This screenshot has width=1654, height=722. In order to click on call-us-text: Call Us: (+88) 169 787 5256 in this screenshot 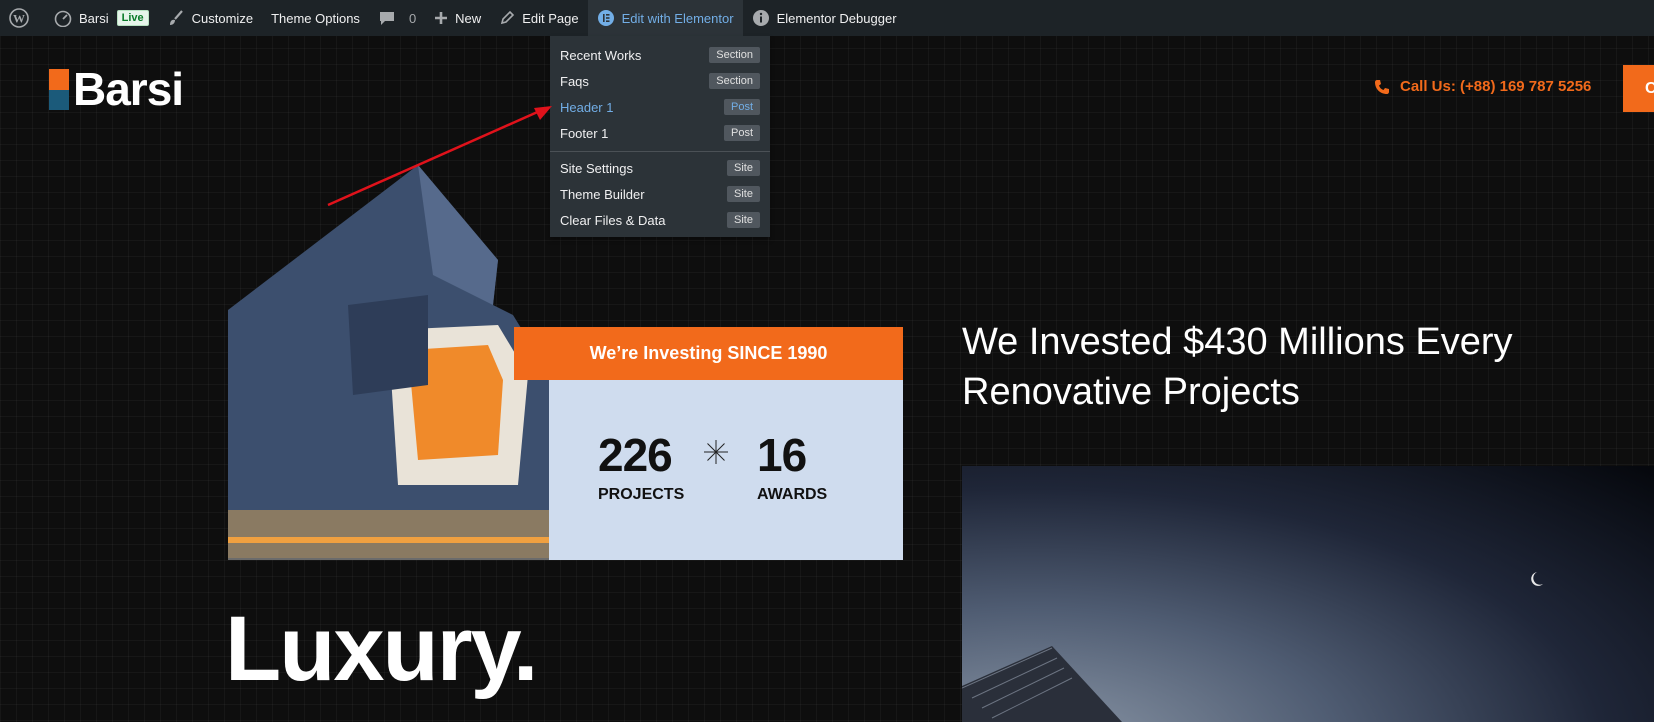, I will do `click(1496, 86)`.